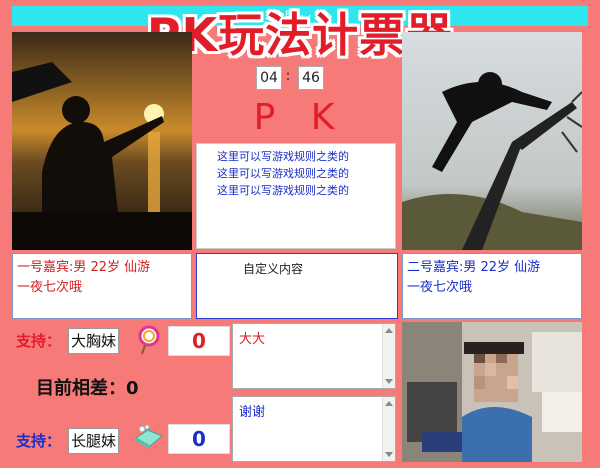  Describe the element at coordinates (269, 78) in the screenshot. I see `timer-minutes: 04` at that location.